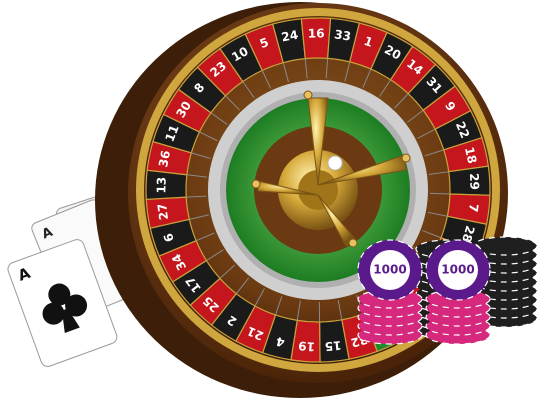 The height and width of the screenshot is (414, 545). I want to click on pocket-number: 13, so click(161, 185).